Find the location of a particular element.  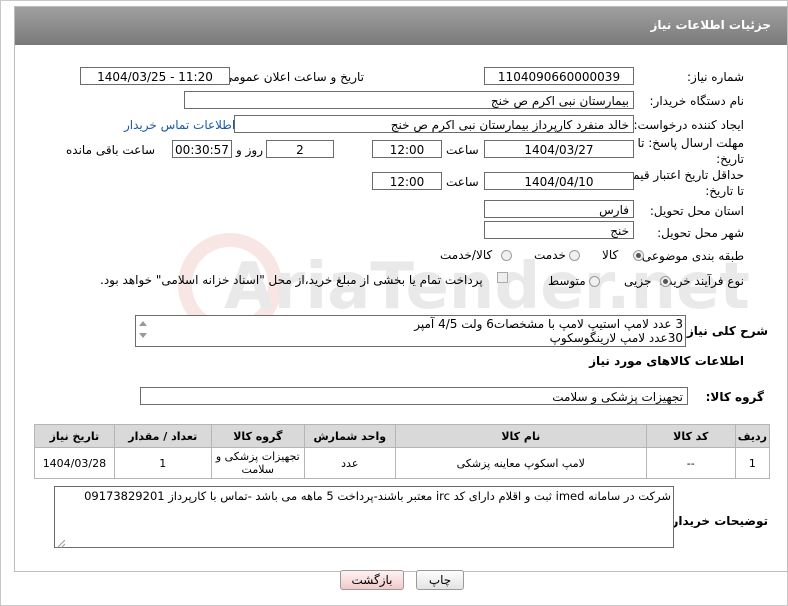

buyer-org-field: بیمارستان نبی اکرم ص خنج is located at coordinates (409, 100).